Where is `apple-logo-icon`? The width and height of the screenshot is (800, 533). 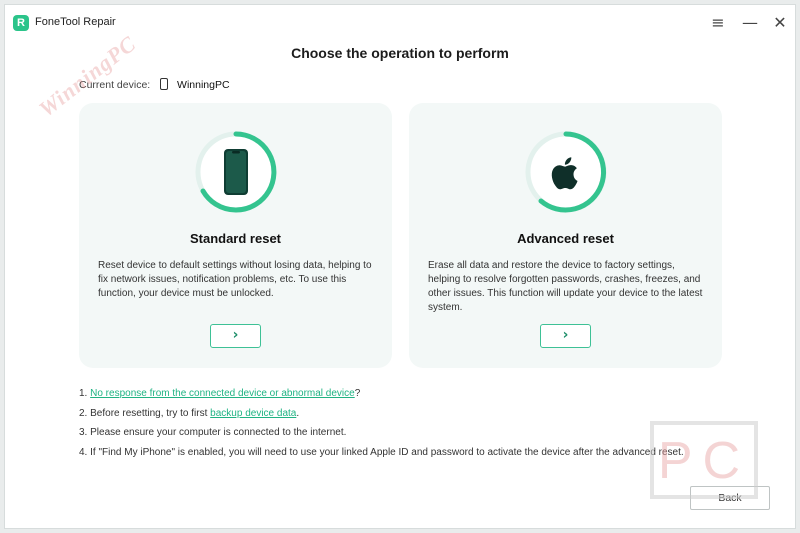 apple-logo-icon is located at coordinates (566, 172).